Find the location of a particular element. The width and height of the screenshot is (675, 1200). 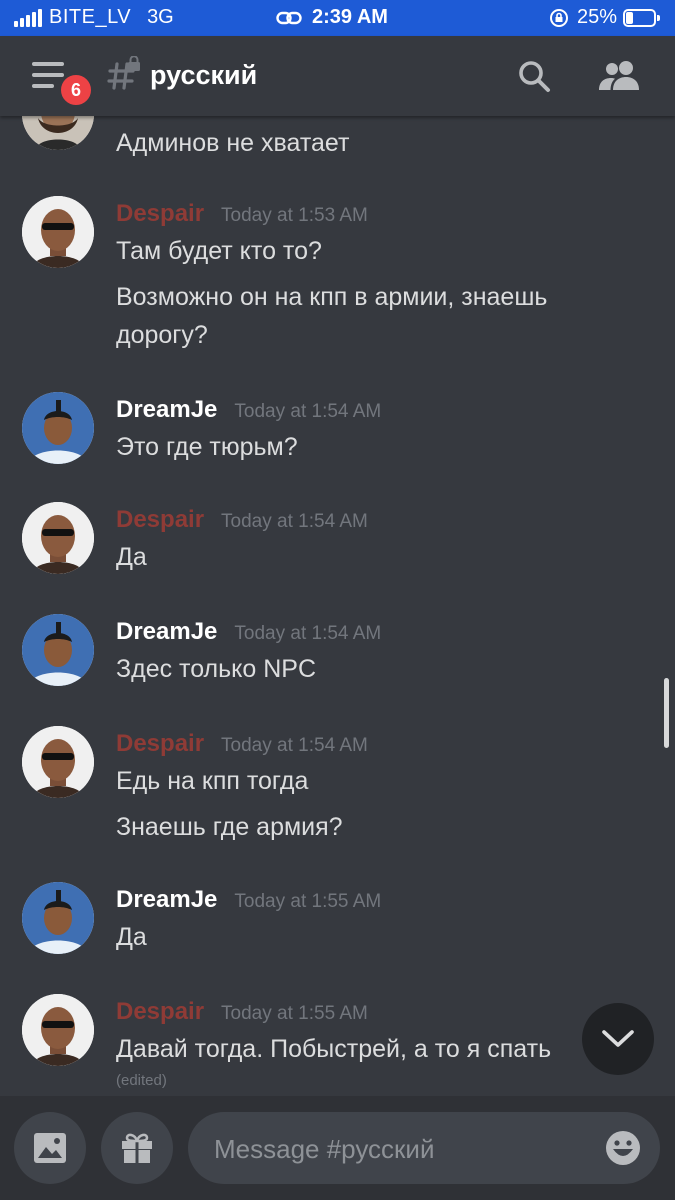

gift-button is located at coordinates (137, 1148).